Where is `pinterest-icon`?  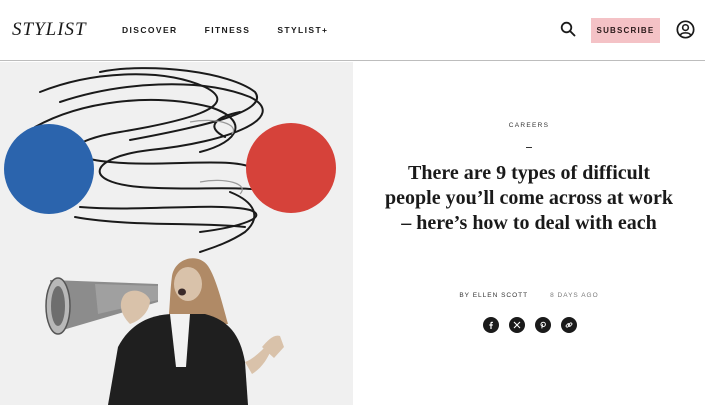
pinterest-icon is located at coordinates (543, 325).